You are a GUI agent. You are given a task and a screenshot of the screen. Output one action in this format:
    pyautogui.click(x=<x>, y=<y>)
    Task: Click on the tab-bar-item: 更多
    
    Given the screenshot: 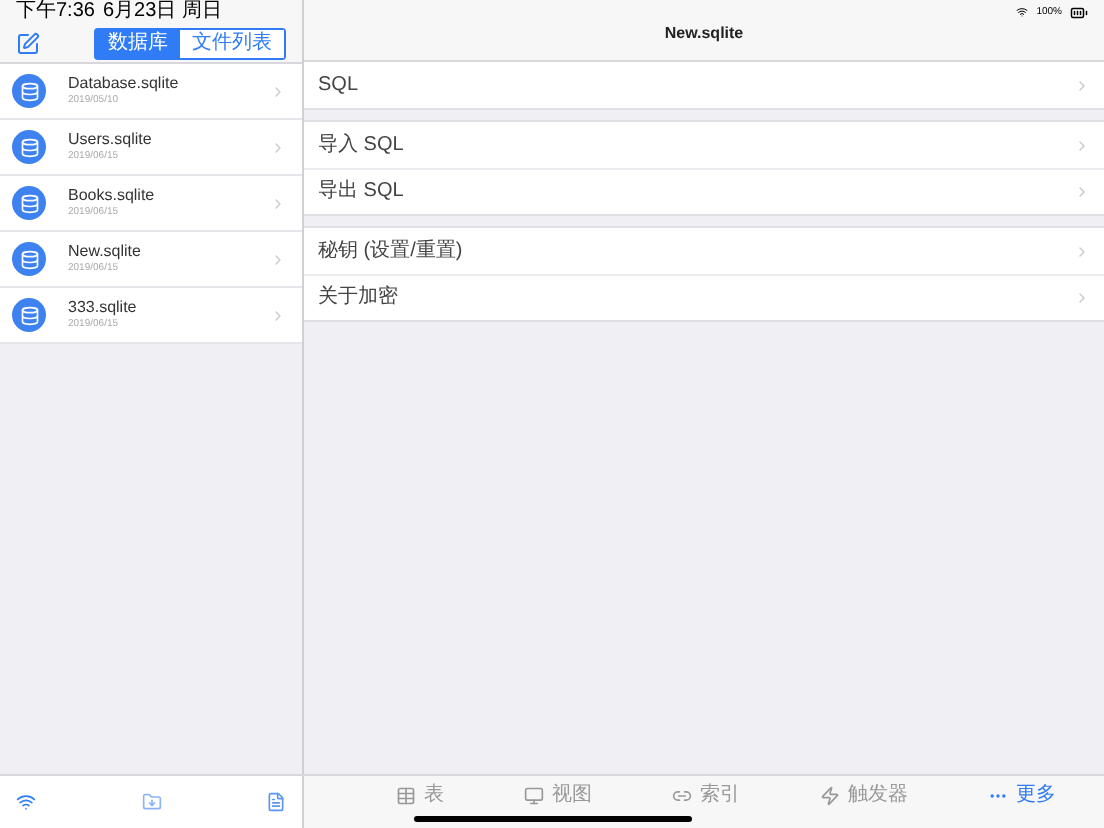 What is the action you would take?
    pyautogui.click(x=1022, y=796)
    